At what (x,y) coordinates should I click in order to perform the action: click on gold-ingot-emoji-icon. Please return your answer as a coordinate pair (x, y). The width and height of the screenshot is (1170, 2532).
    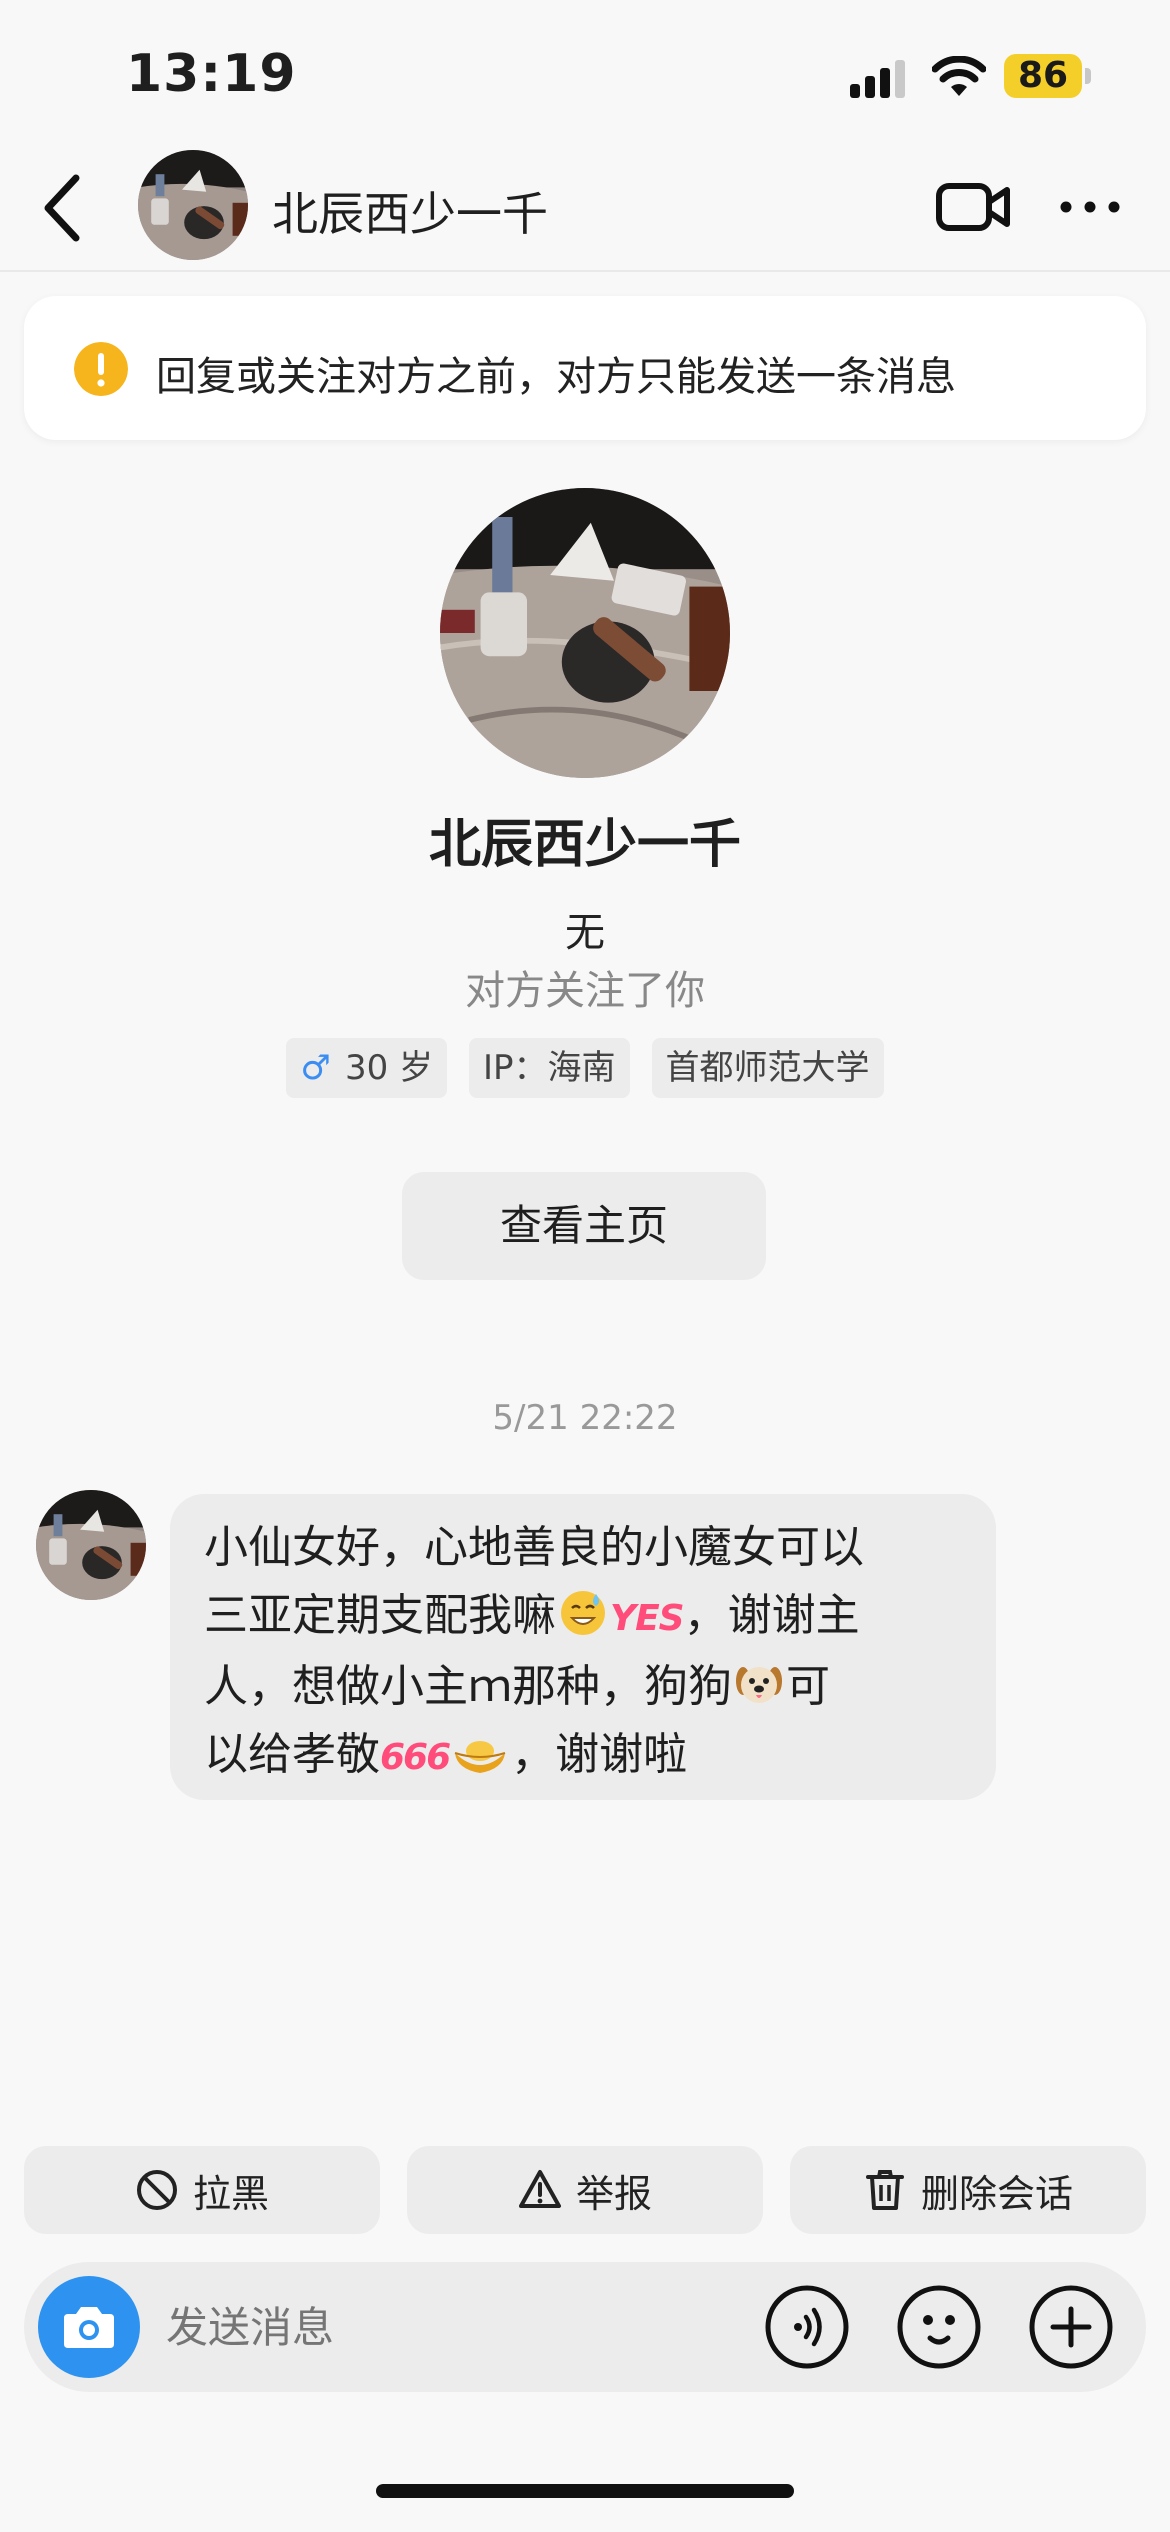
    Looking at the image, I should click on (480, 1757).